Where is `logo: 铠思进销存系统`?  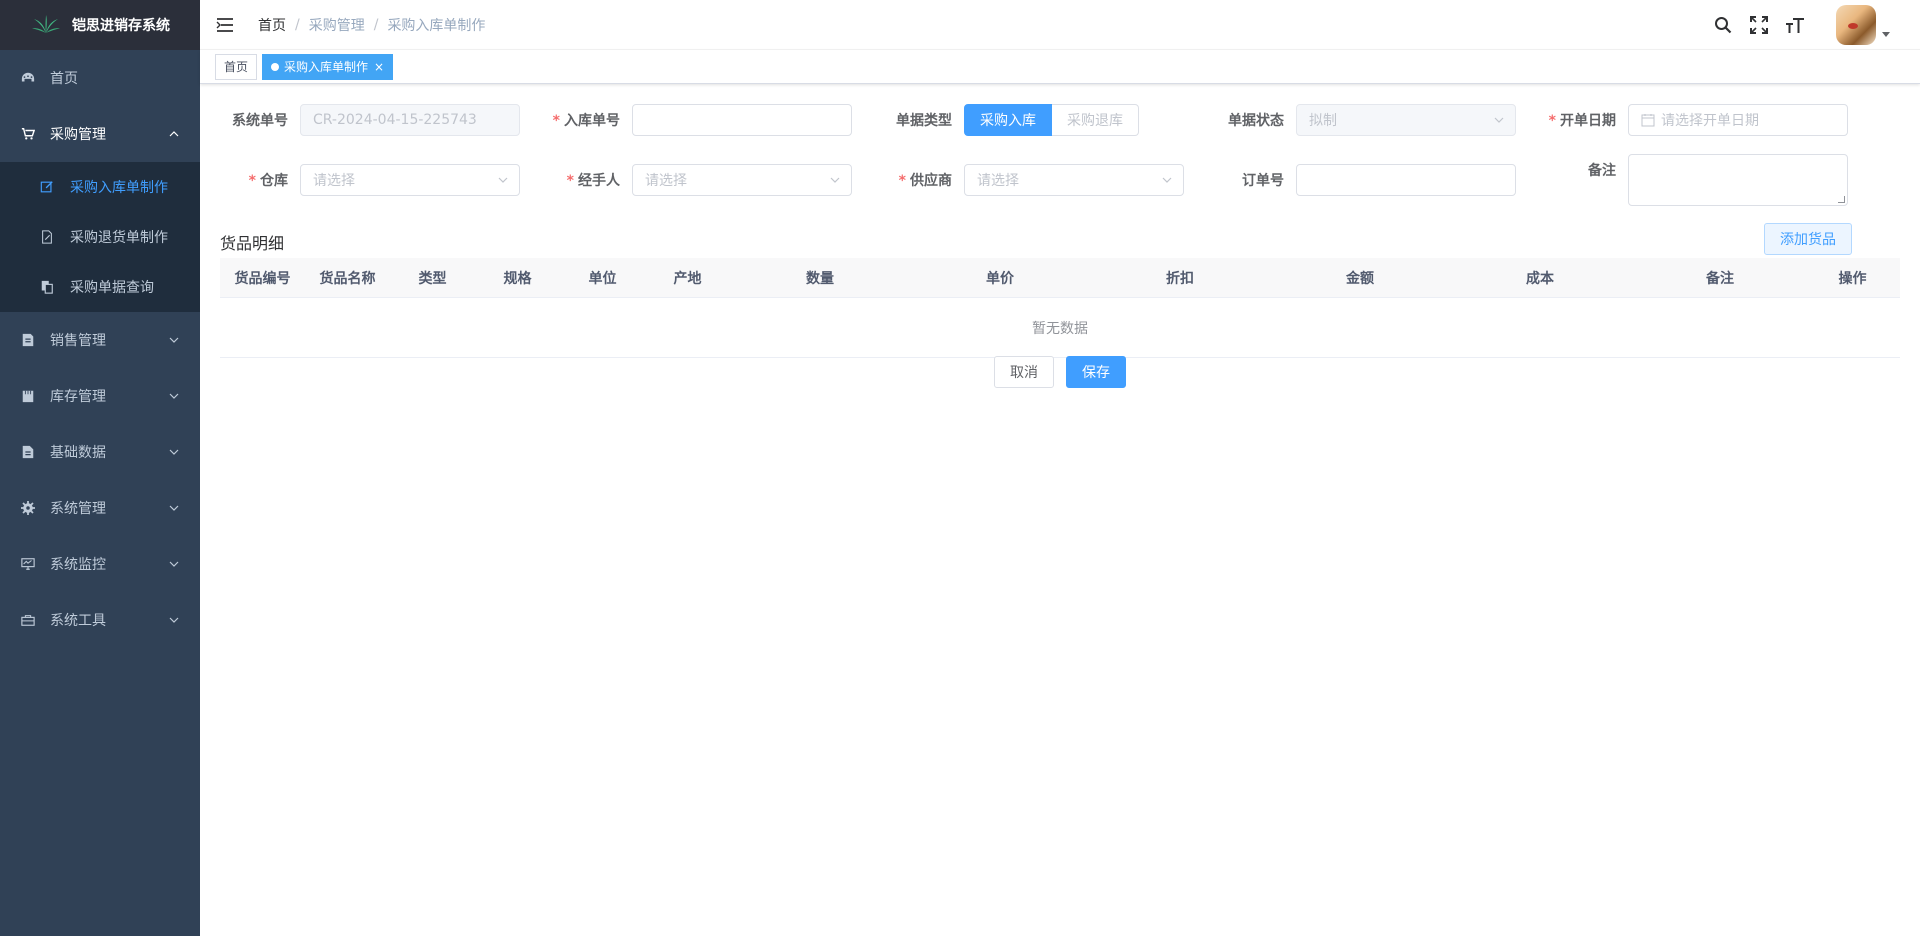 logo: 铠思进销存系统 is located at coordinates (100, 25).